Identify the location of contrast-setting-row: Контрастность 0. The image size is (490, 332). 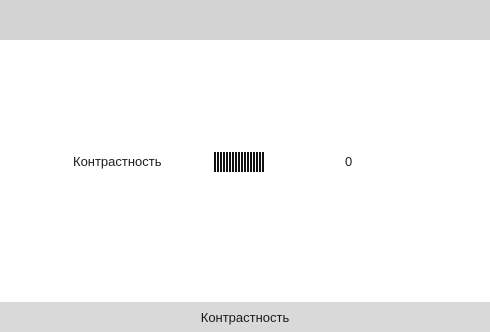
(245, 162).